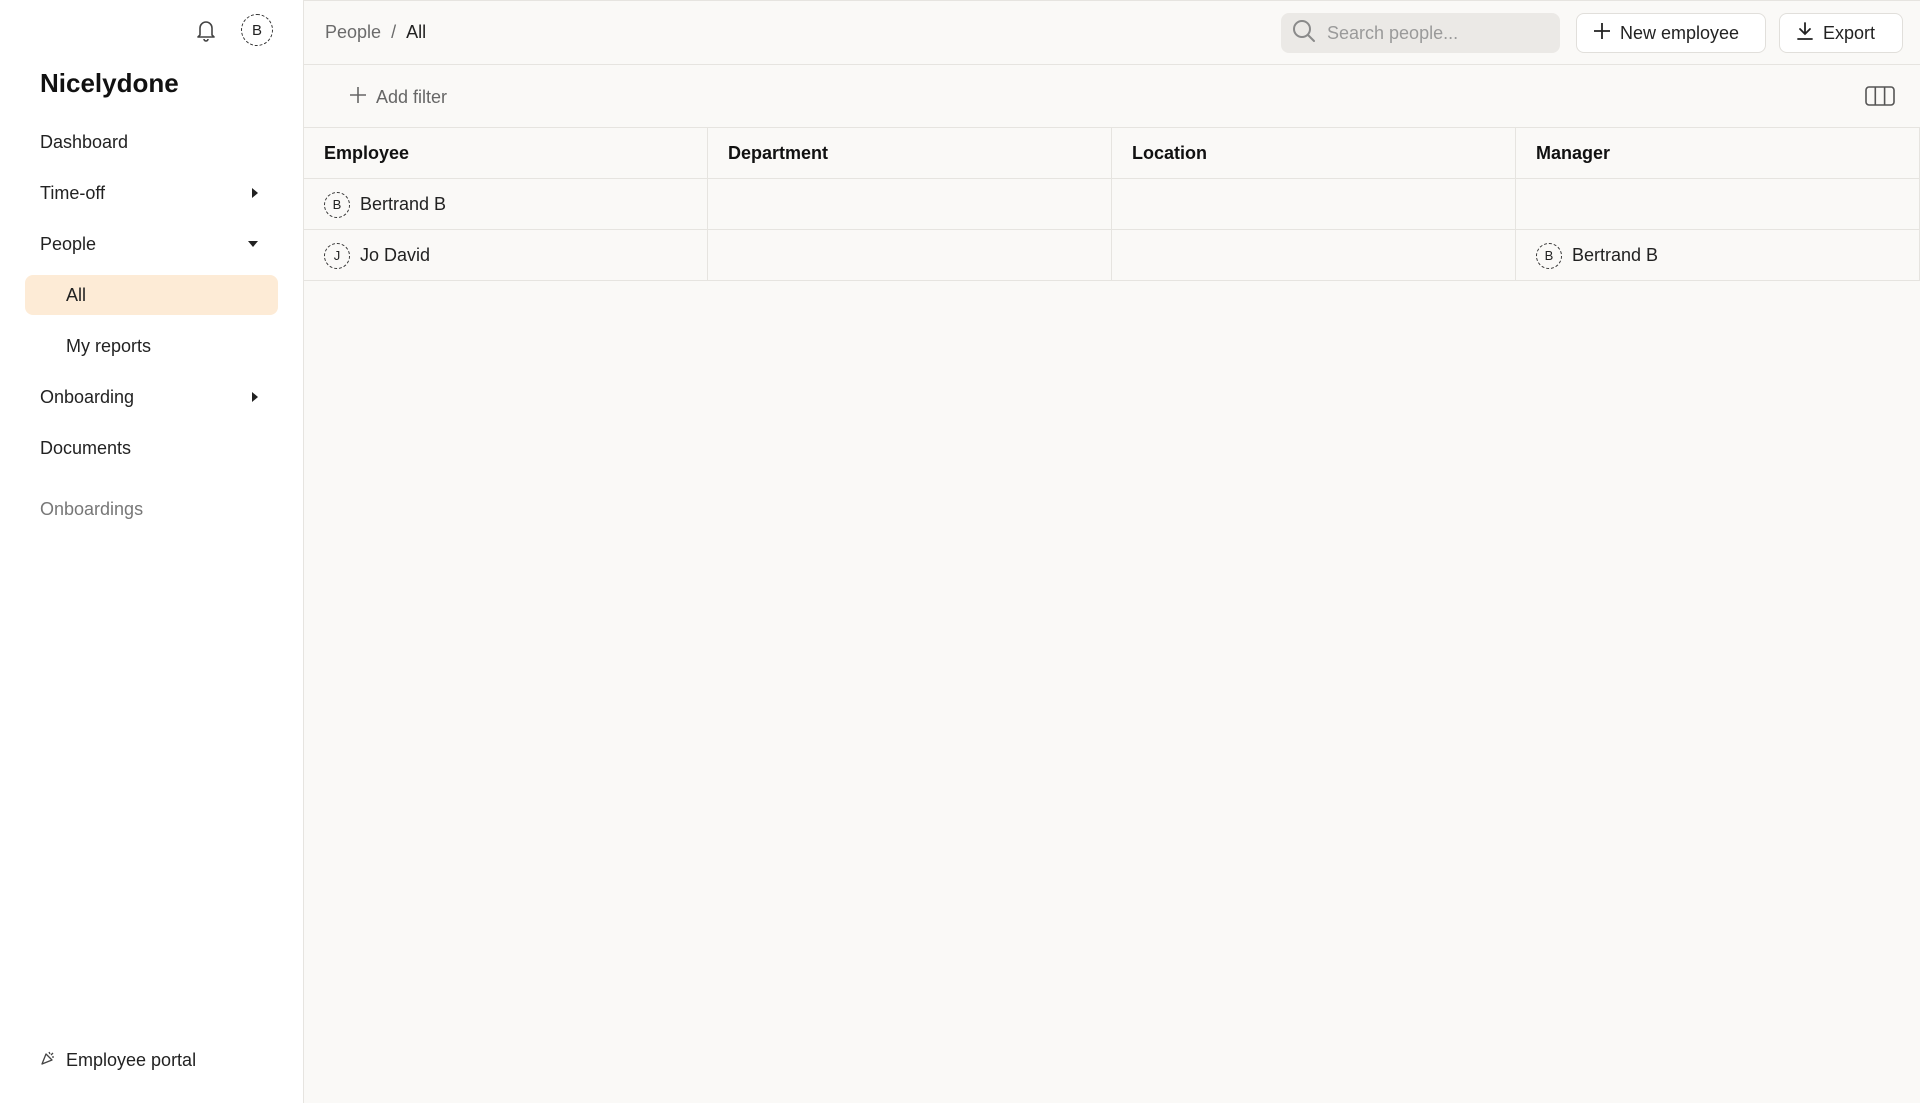 The image size is (1920, 1103). What do you see at coordinates (1304, 33) in the screenshot?
I see `search-icon` at bounding box center [1304, 33].